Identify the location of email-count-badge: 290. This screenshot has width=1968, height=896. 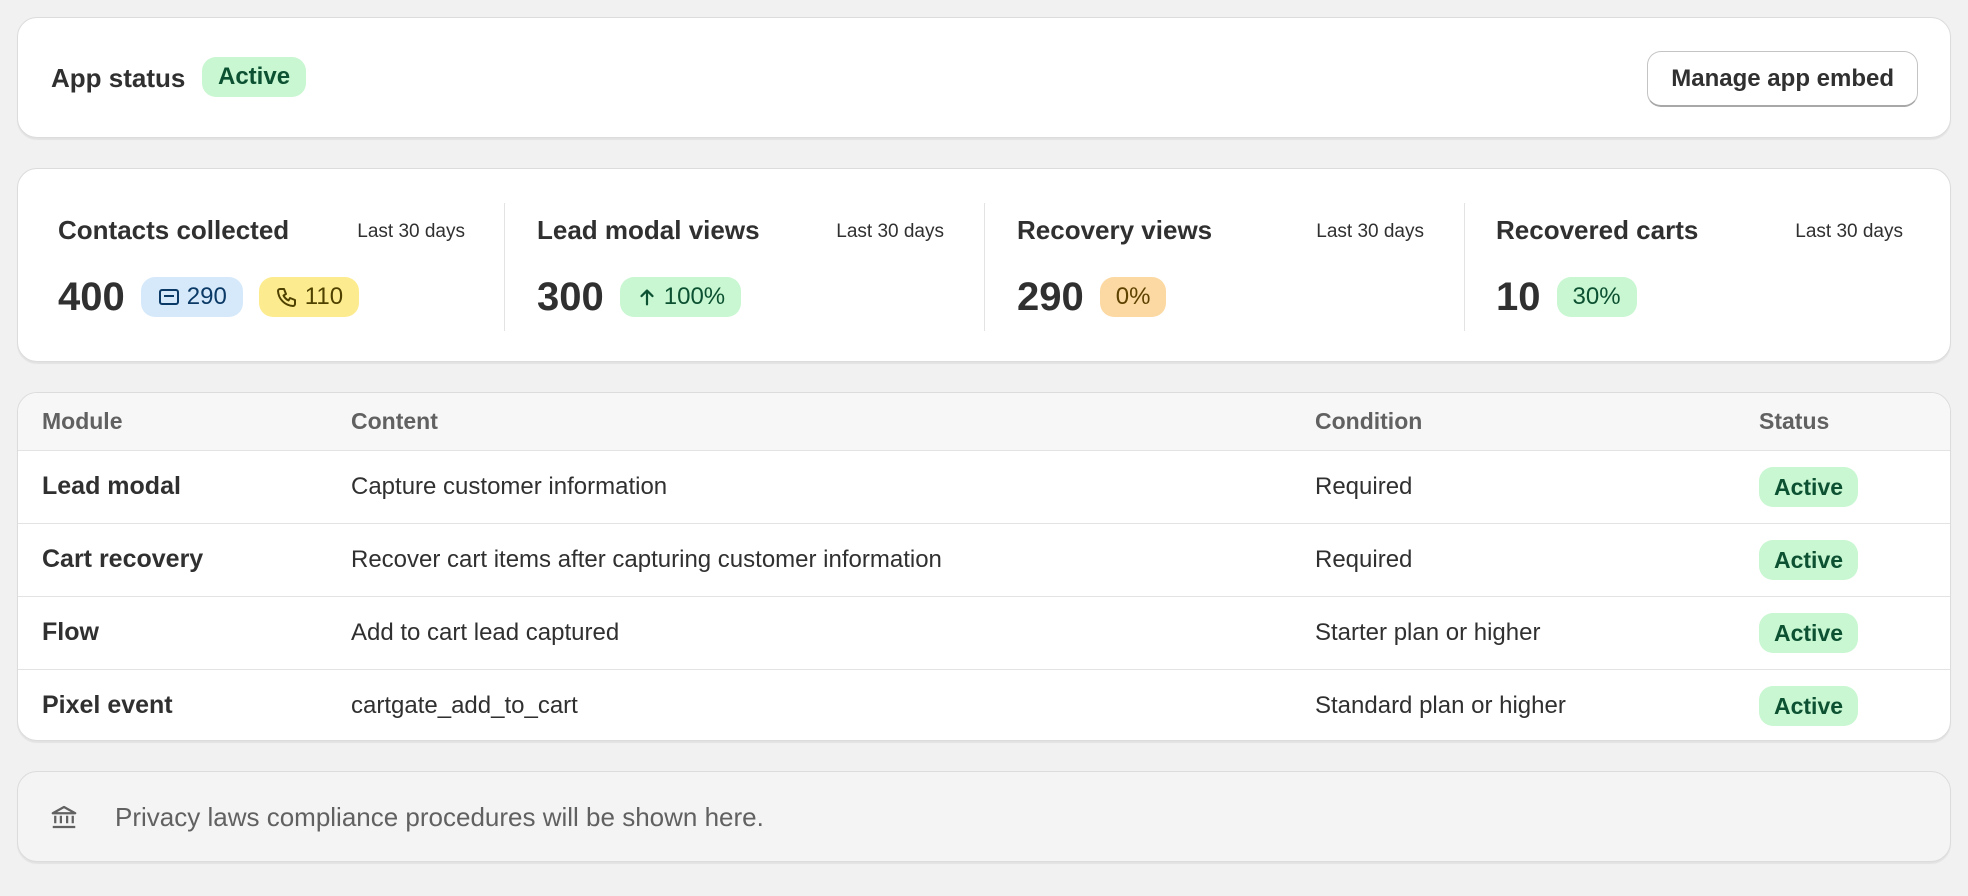
(191, 297).